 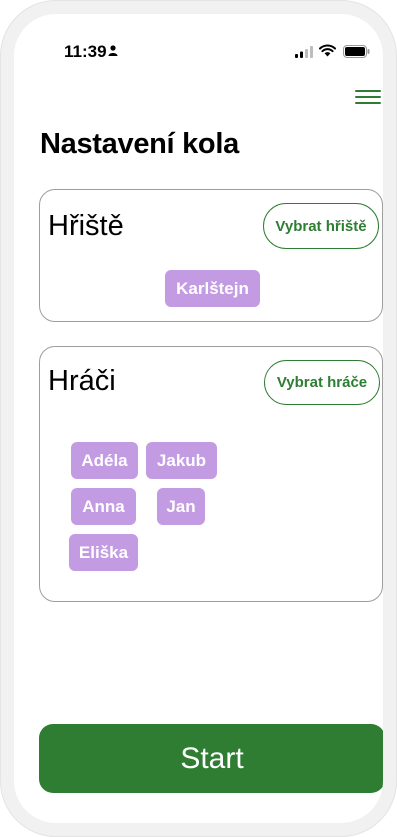 I want to click on player-chip-anna: Anna, so click(x=103, y=506).